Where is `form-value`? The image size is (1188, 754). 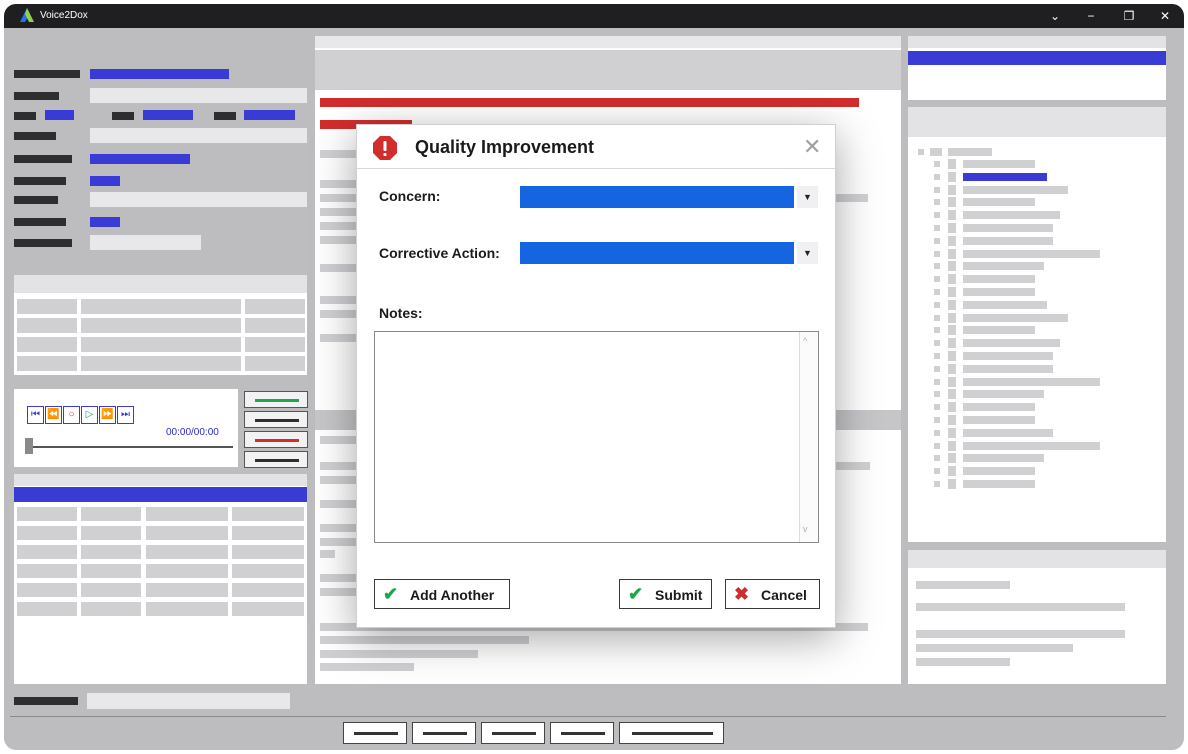 form-value is located at coordinates (140, 159).